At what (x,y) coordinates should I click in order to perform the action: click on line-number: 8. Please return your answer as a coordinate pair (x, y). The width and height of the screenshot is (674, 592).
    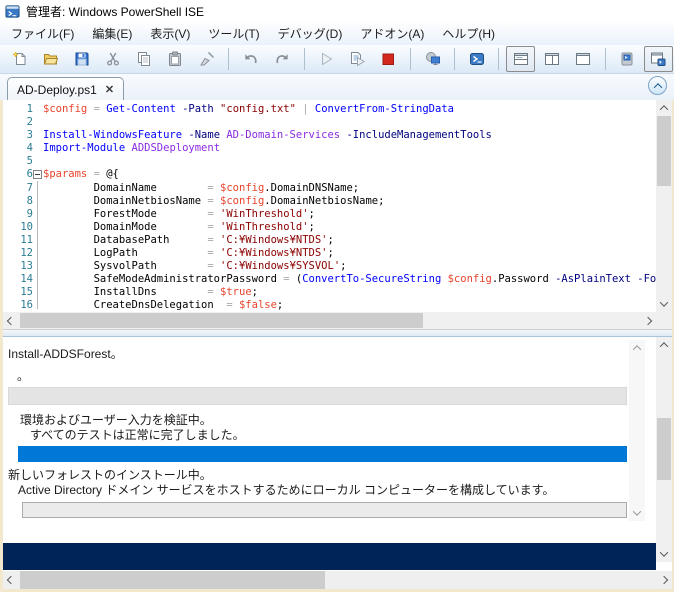
    Looking at the image, I should click on (29, 200).